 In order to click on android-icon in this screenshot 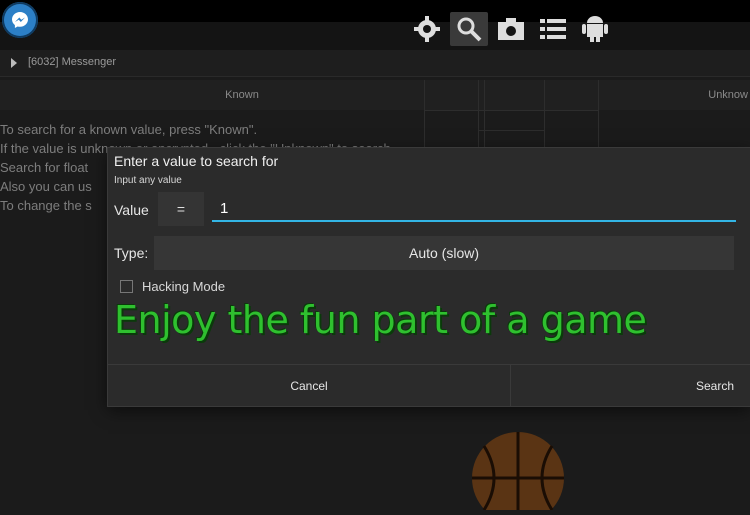, I will do `click(595, 29)`.